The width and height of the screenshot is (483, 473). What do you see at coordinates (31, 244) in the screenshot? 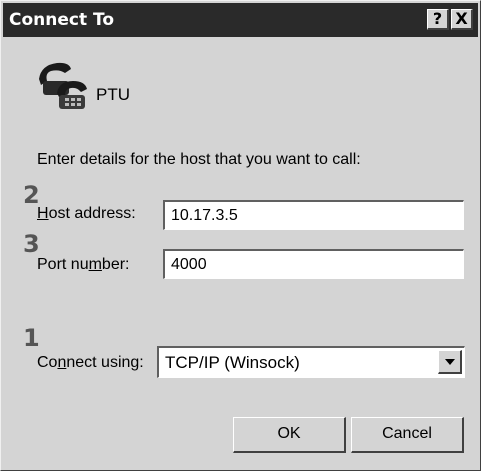
I see `step-number-3: 3` at bounding box center [31, 244].